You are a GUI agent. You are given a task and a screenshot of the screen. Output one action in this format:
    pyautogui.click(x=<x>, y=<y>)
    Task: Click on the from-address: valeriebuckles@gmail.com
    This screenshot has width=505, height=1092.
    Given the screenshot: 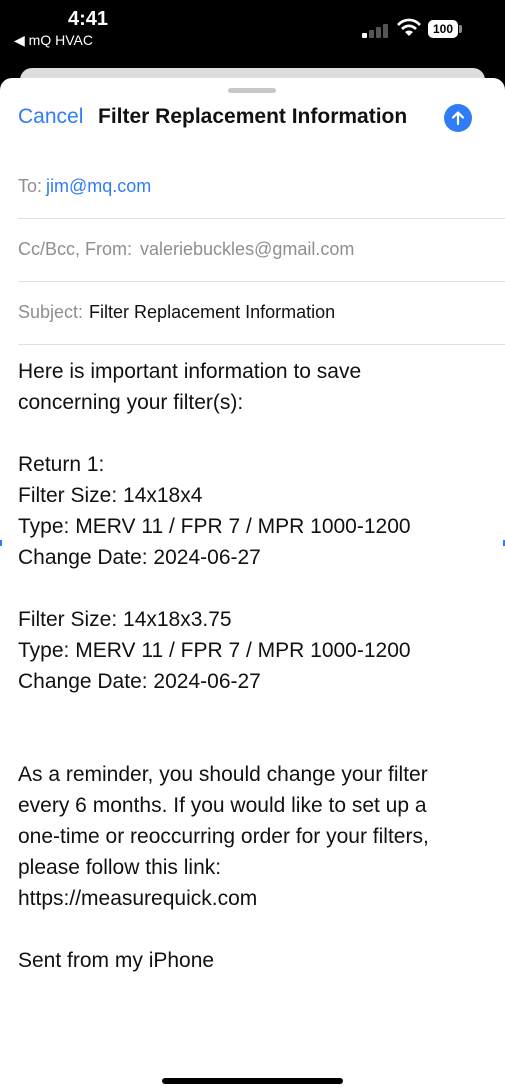 What is the action you would take?
    pyautogui.click(x=247, y=249)
    